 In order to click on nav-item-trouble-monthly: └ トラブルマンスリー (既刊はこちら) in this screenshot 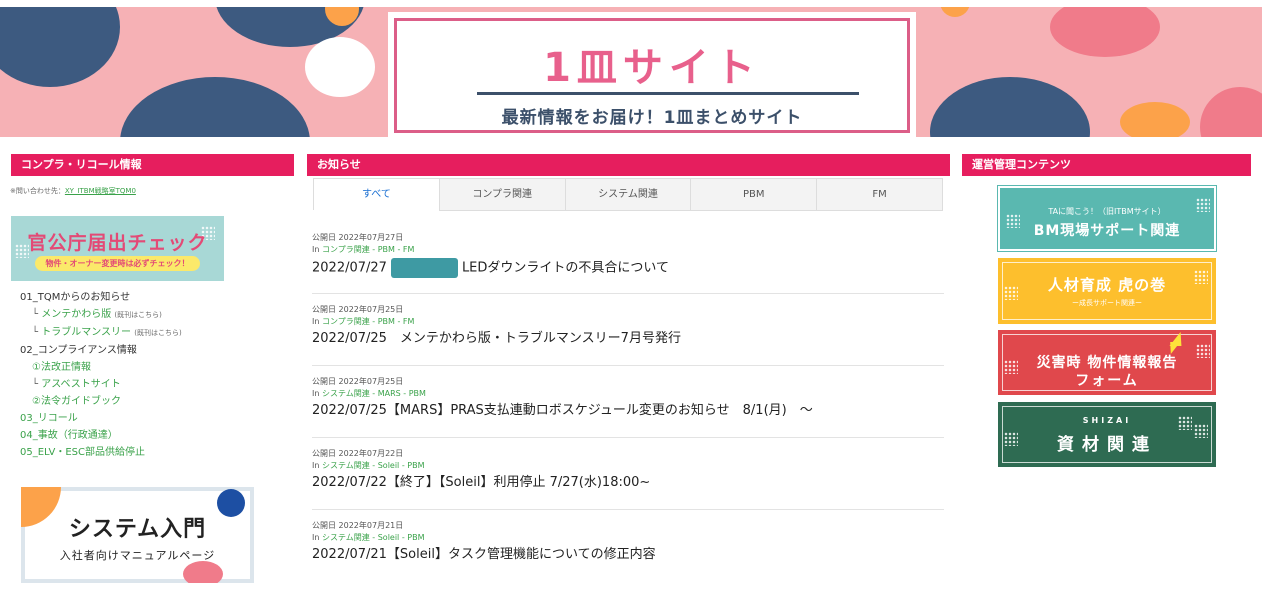, I will do `click(101, 333)`.